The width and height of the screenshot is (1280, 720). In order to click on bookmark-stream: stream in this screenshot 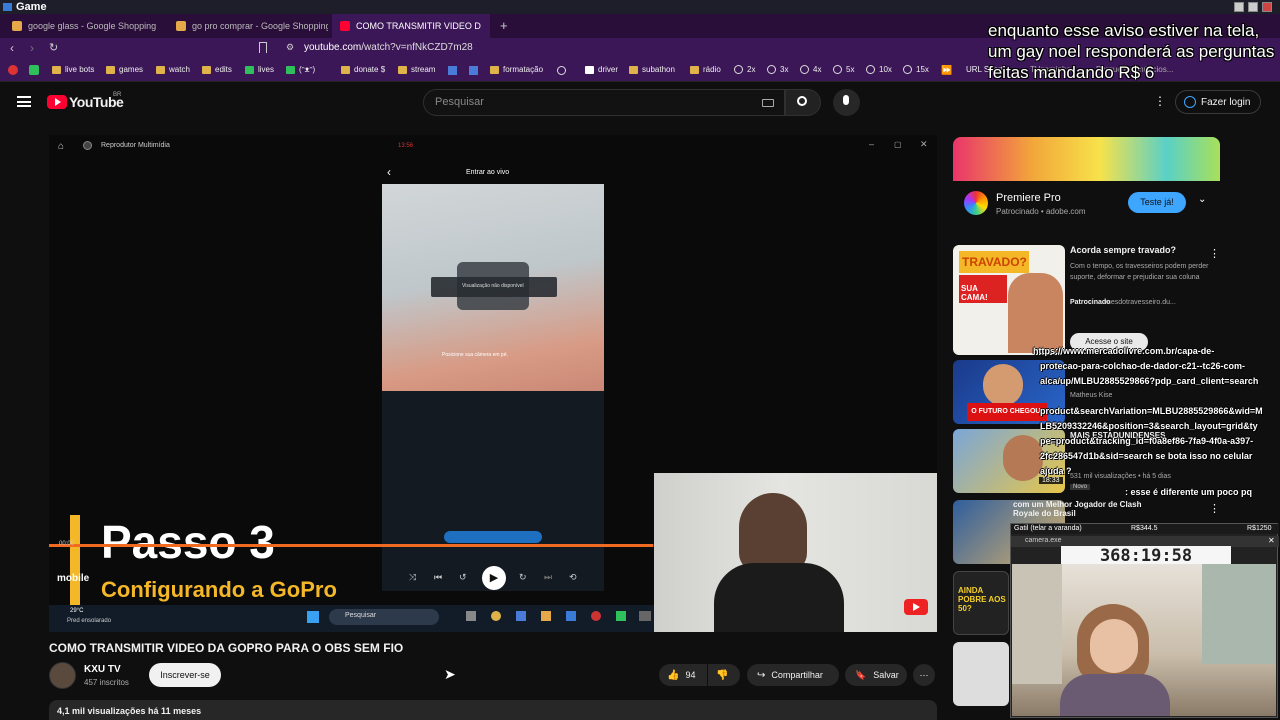, I will do `click(416, 69)`.